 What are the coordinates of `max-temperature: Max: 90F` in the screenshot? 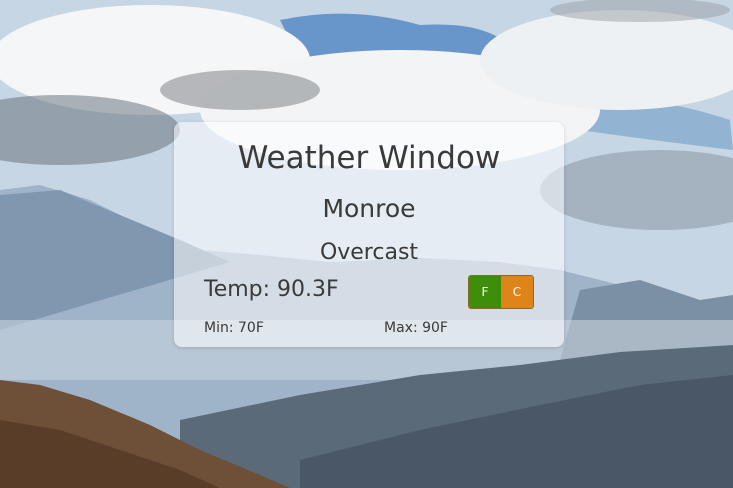 It's located at (416, 328).